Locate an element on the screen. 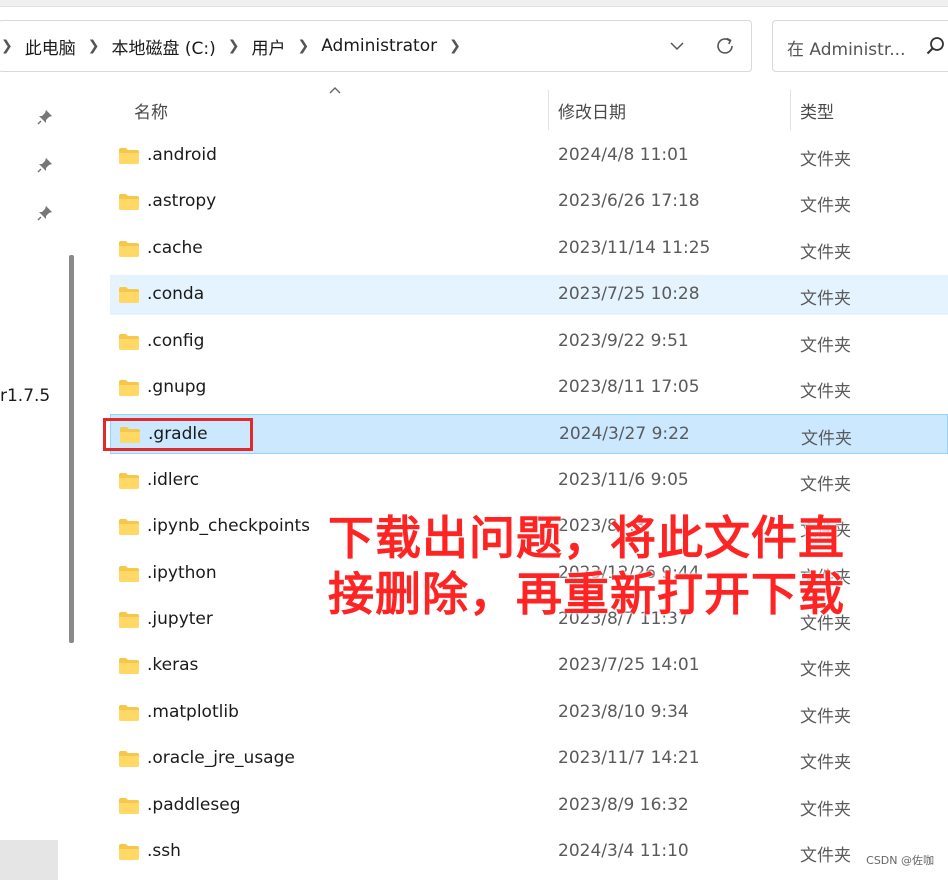 The height and width of the screenshot is (880, 948). file-row: .astropy 2023/6/26 17:18 文件夹 is located at coordinates (529, 202).